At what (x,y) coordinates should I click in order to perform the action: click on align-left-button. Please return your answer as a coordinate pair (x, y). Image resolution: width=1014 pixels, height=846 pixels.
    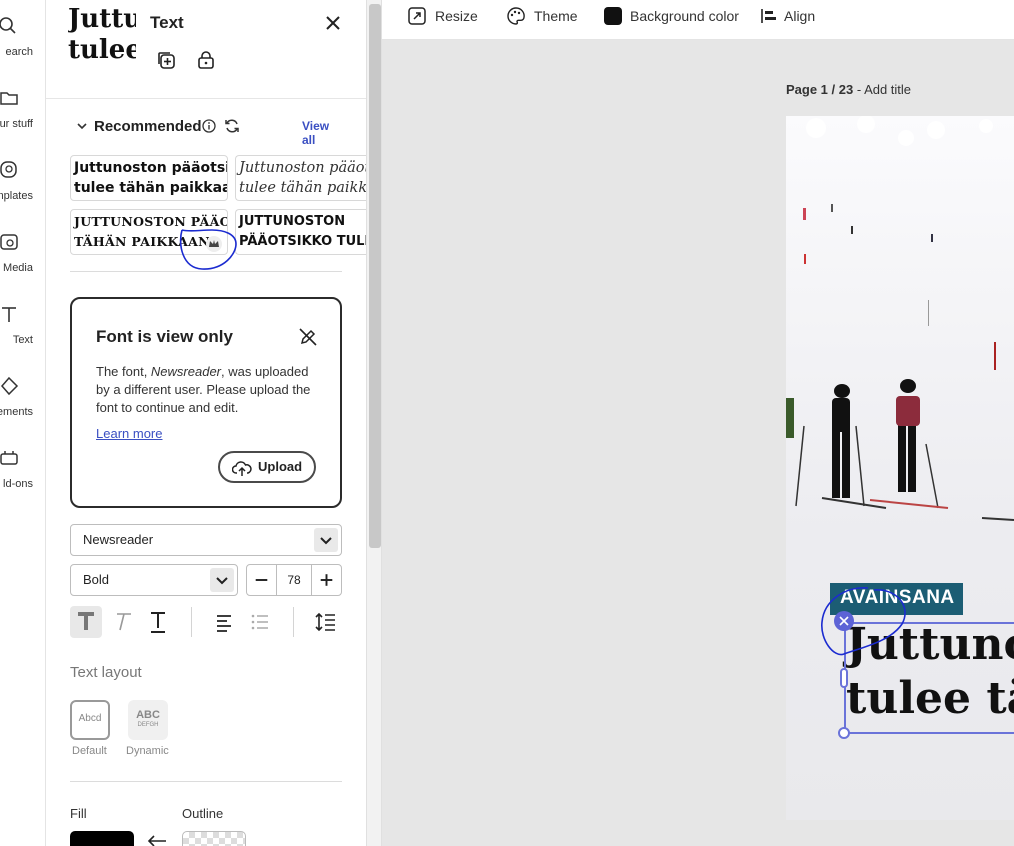
    Looking at the image, I should click on (224, 622).